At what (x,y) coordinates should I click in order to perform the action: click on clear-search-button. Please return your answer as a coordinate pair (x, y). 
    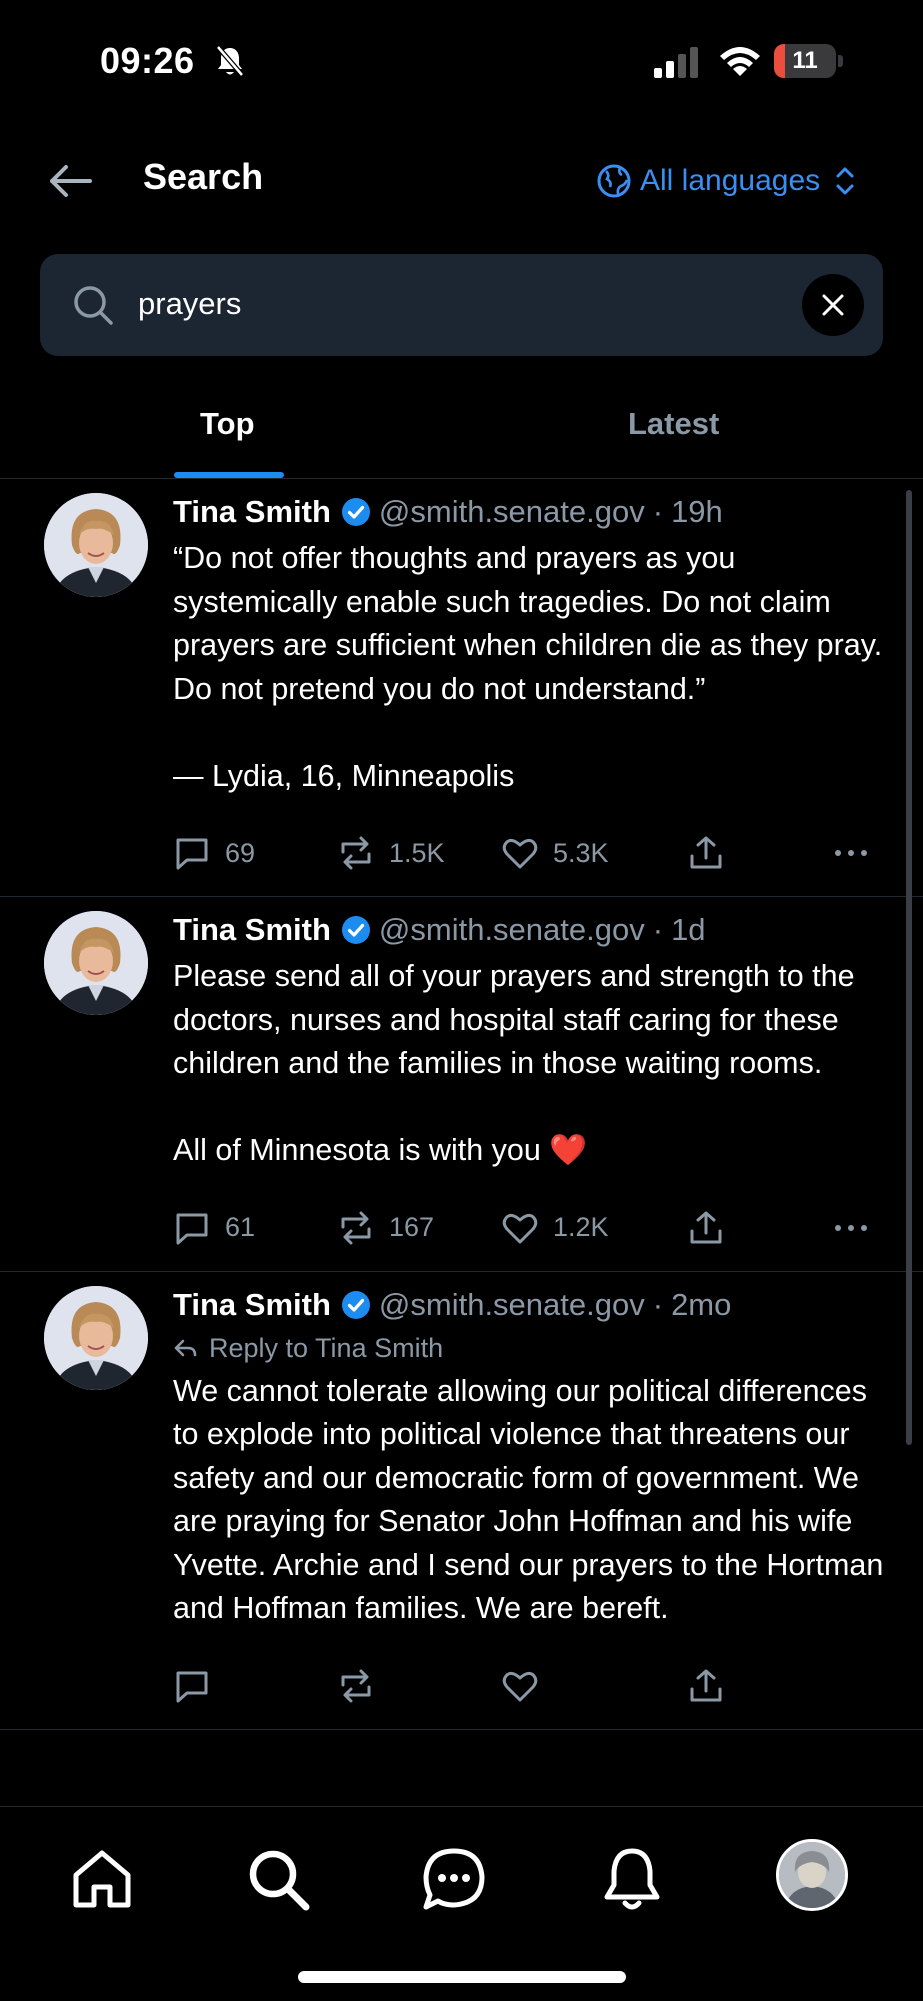
    Looking at the image, I should click on (833, 305).